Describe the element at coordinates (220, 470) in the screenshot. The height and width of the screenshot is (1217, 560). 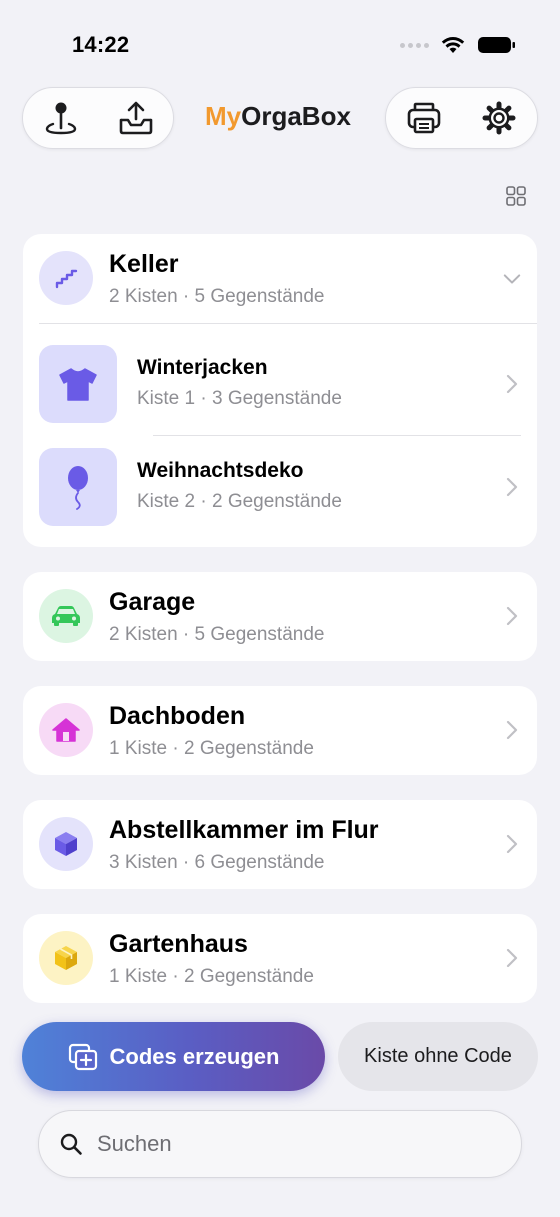
I see `box-title: Weihnachtsdeko` at that location.